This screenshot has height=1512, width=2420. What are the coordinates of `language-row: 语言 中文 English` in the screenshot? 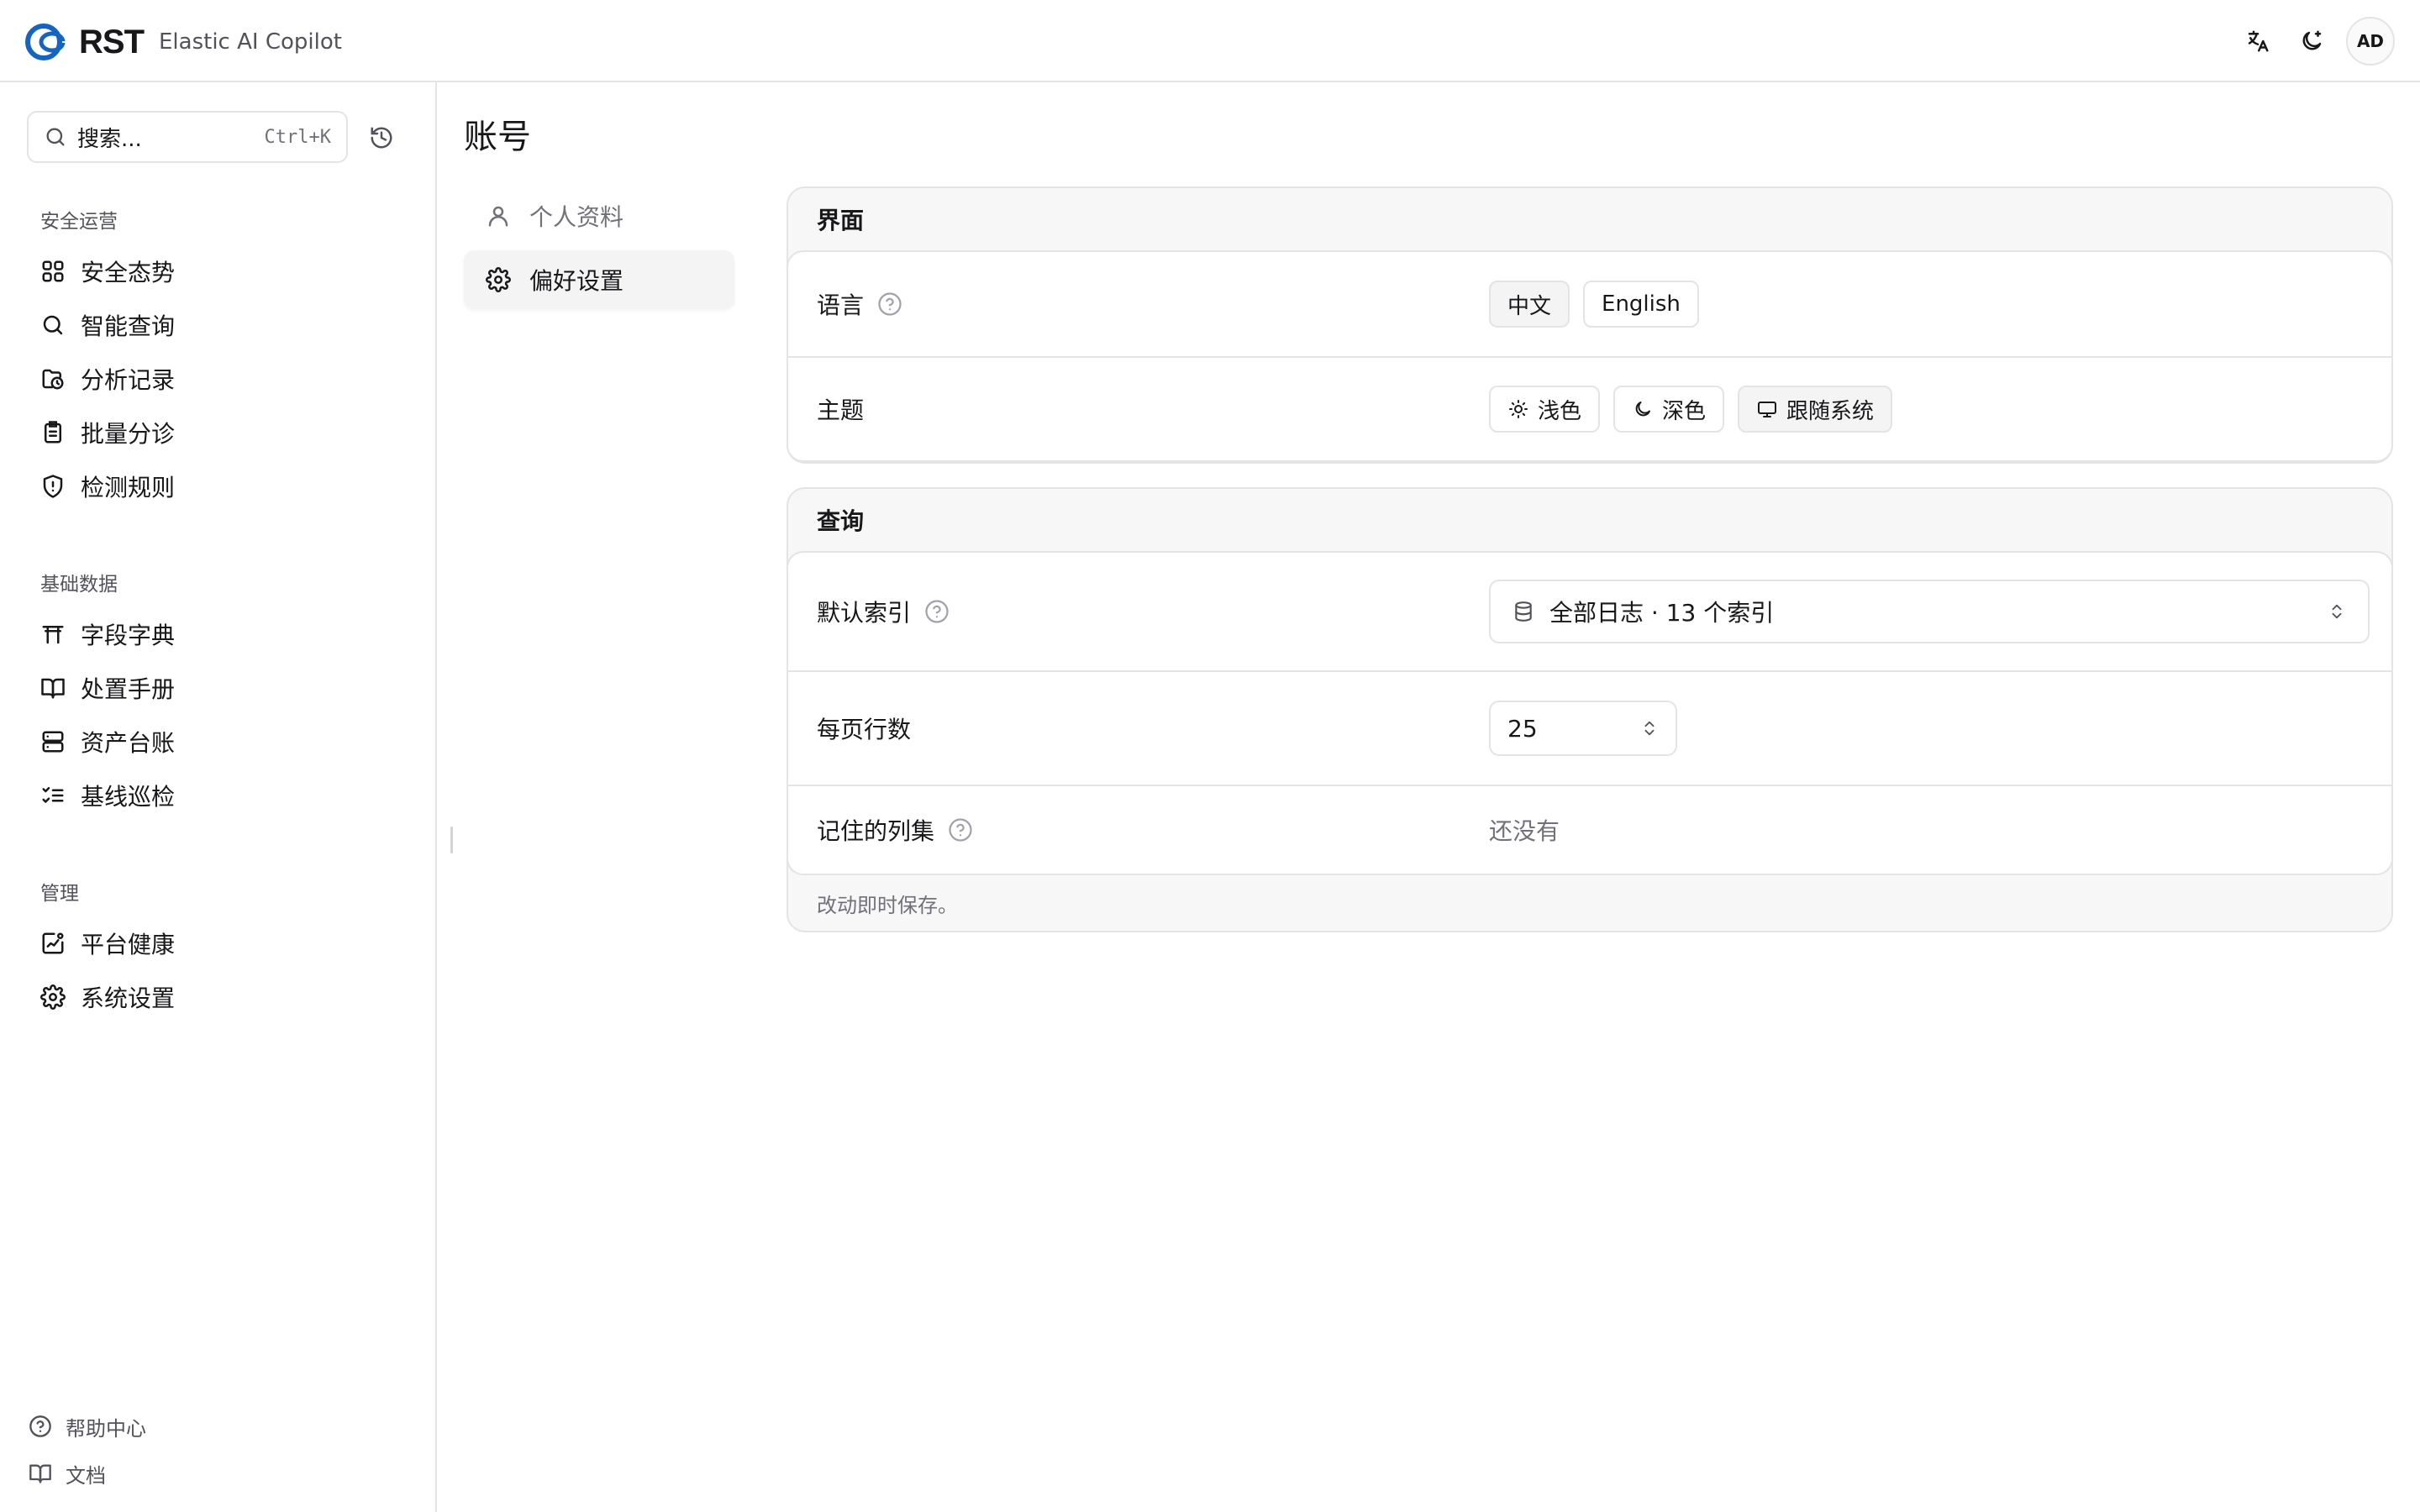 It's located at (1589, 304).